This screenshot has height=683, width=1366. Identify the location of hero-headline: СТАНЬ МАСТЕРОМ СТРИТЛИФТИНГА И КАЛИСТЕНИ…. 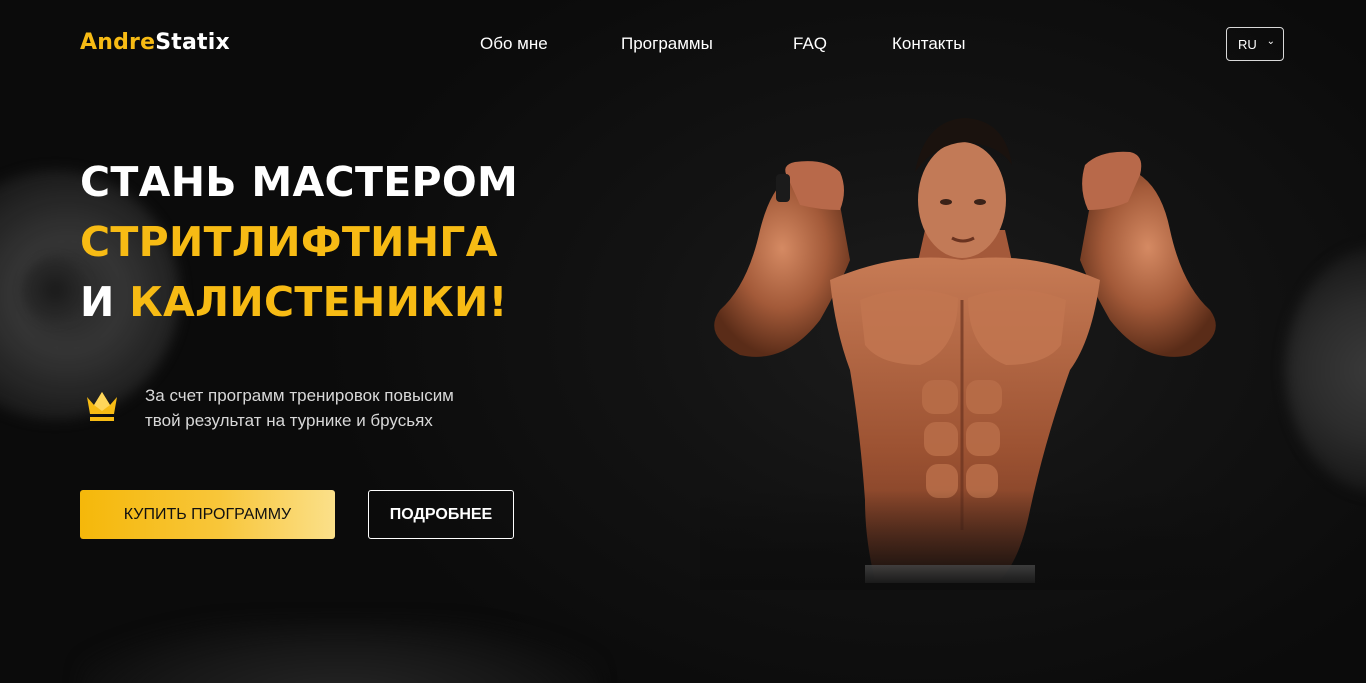
(299, 242).